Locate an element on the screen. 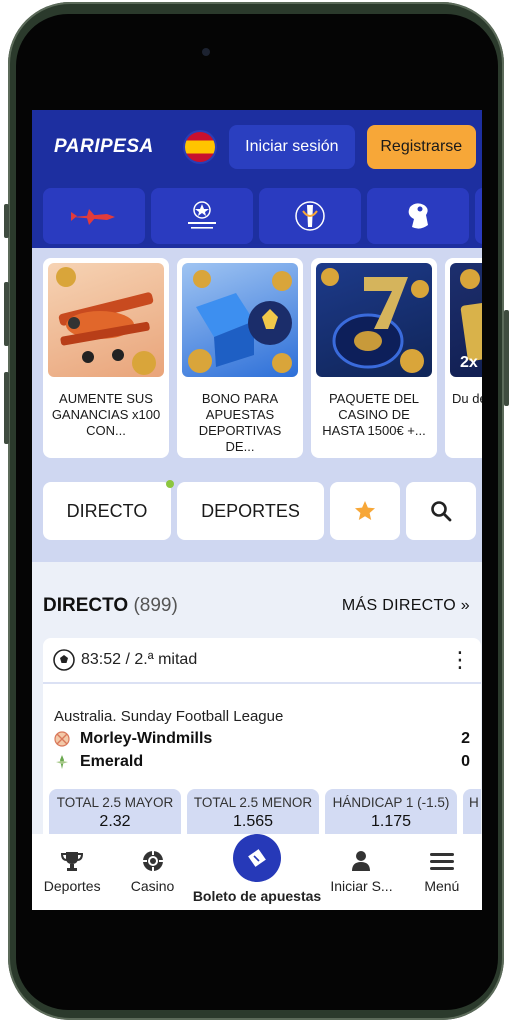 This screenshot has width=514, height=1024. search-button is located at coordinates (441, 511).